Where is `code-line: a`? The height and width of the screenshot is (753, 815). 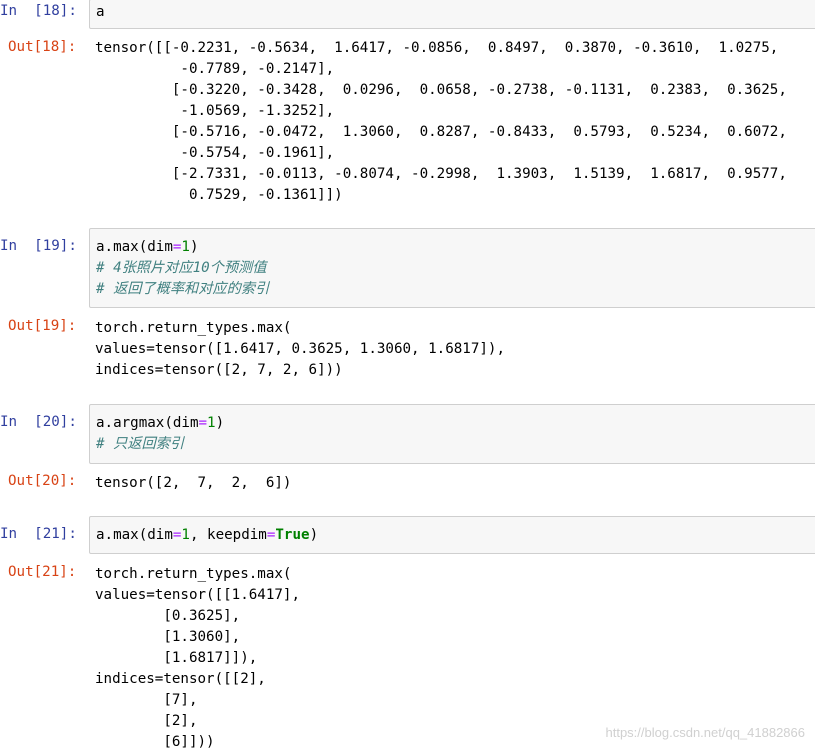
code-line: a is located at coordinates (100, 12).